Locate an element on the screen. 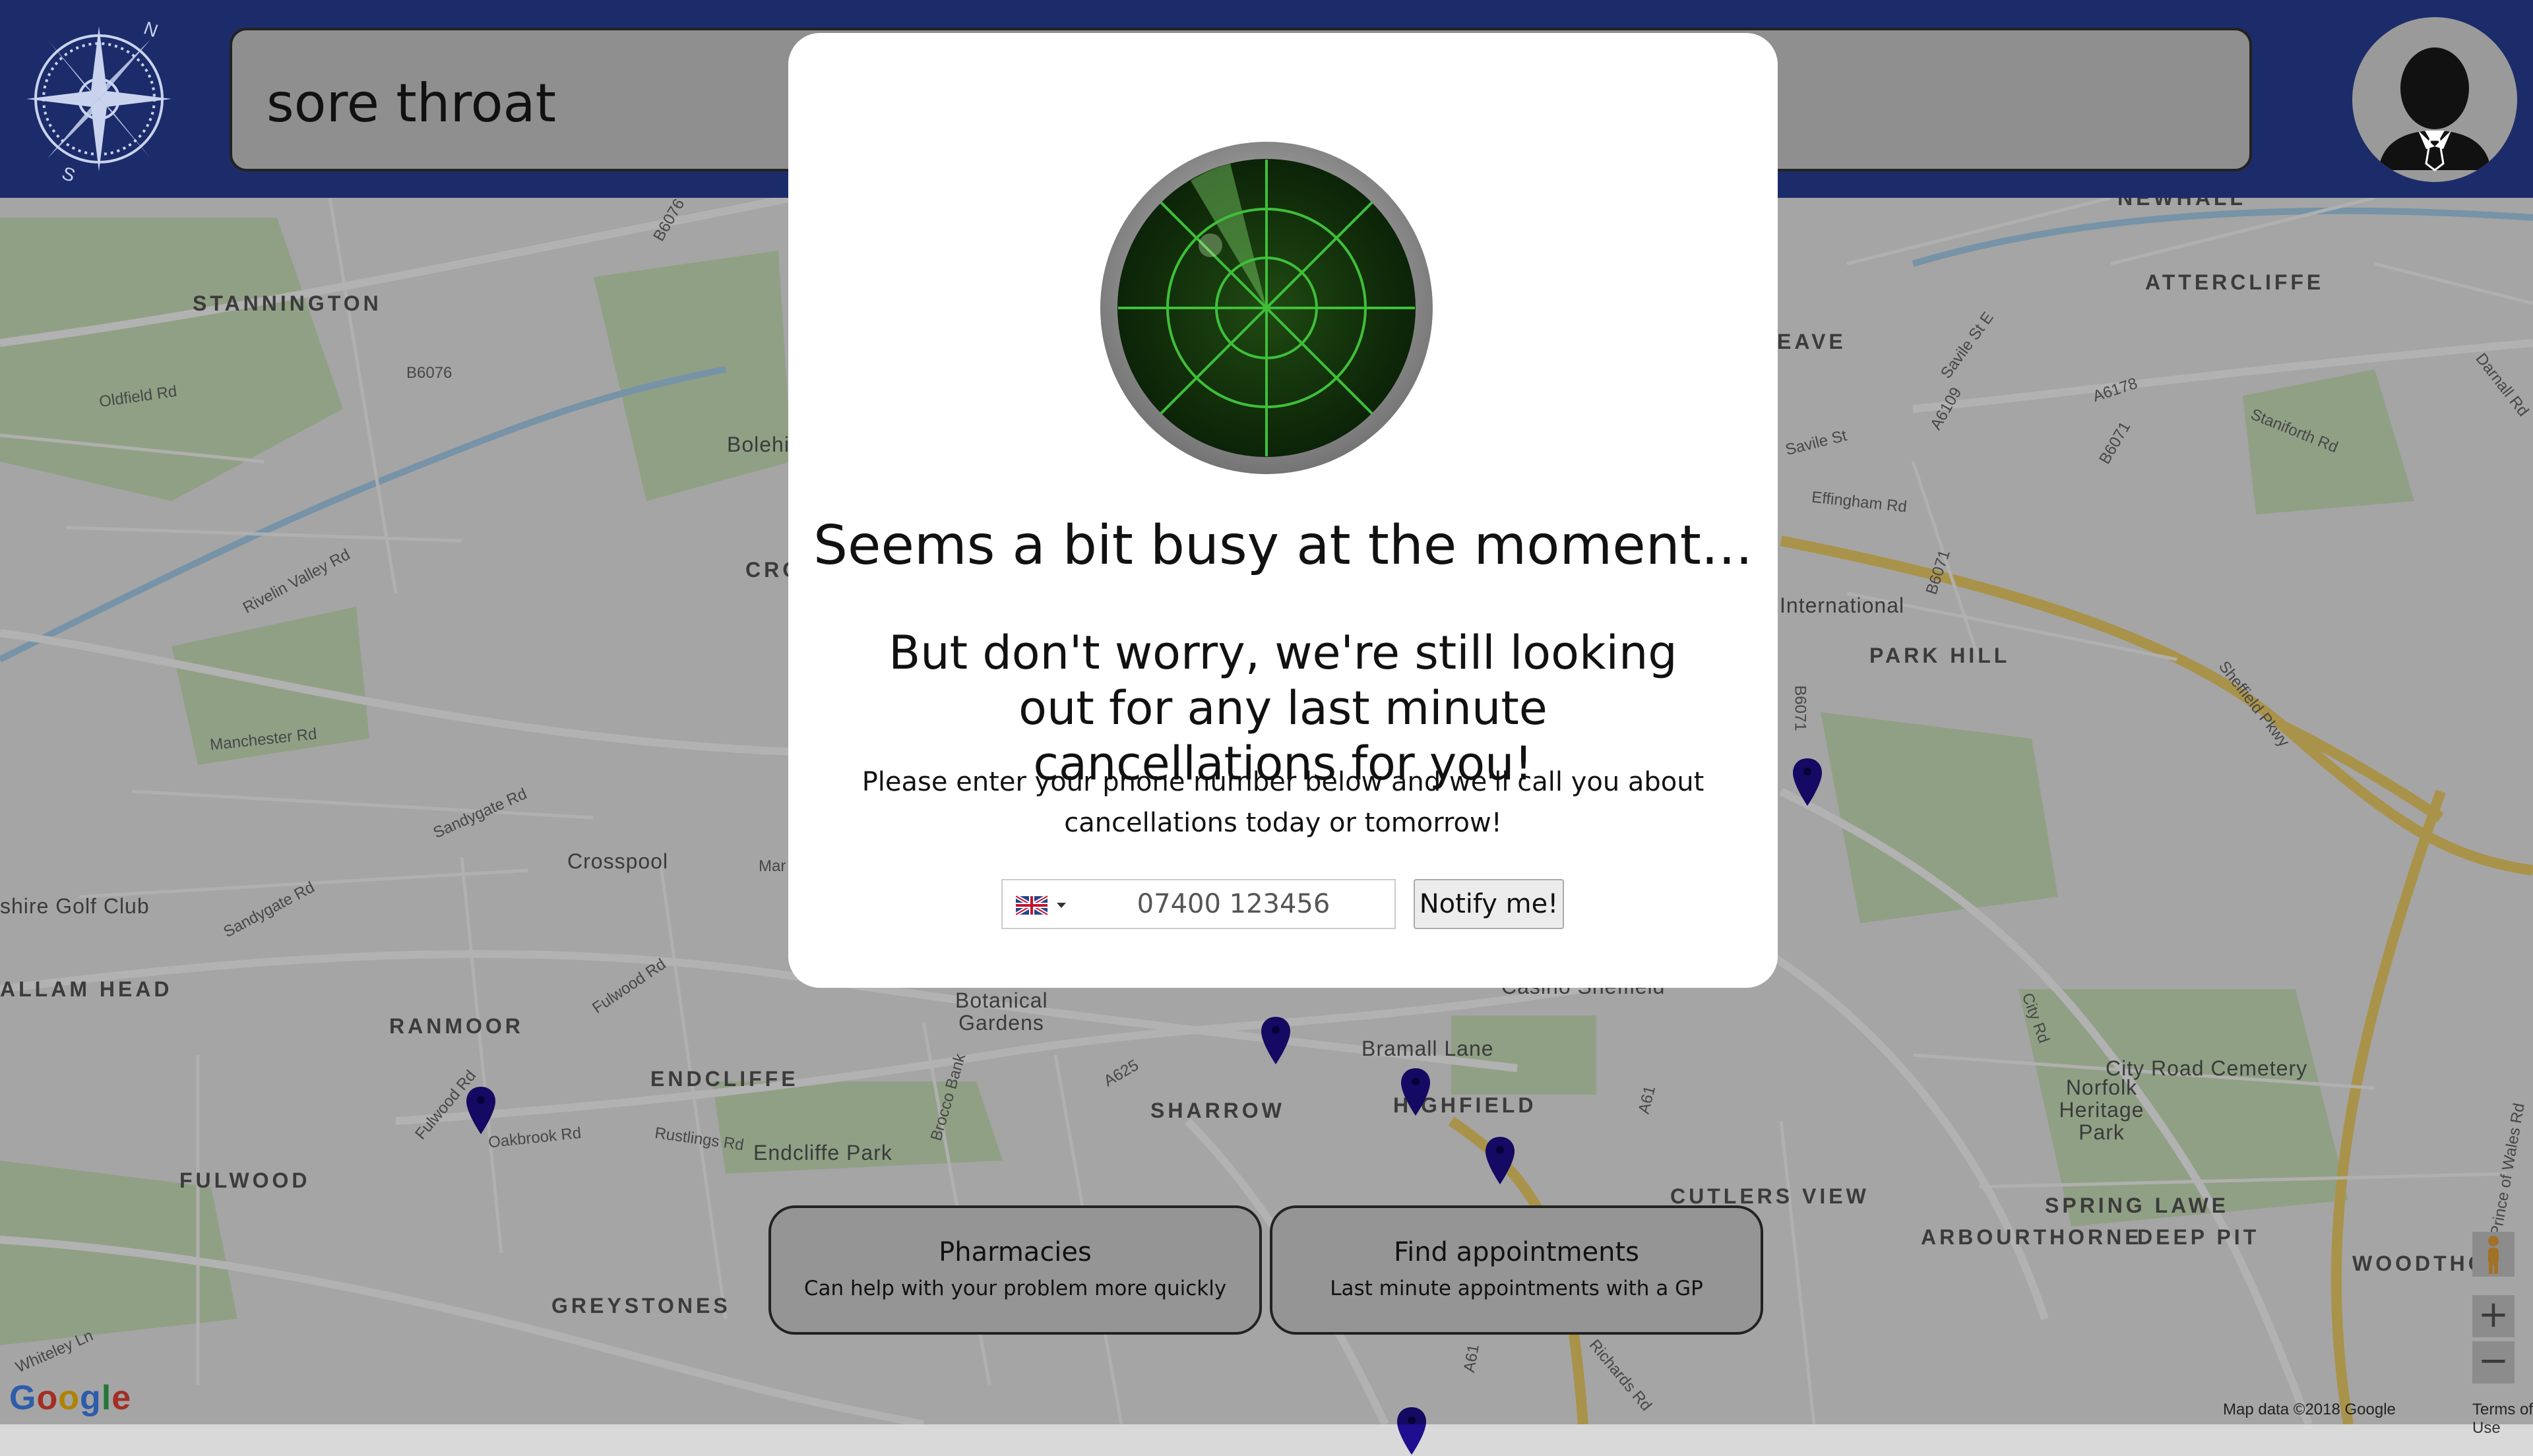 The width and height of the screenshot is (2533, 1456). phone-number-field is located at coordinates (1198, 904).